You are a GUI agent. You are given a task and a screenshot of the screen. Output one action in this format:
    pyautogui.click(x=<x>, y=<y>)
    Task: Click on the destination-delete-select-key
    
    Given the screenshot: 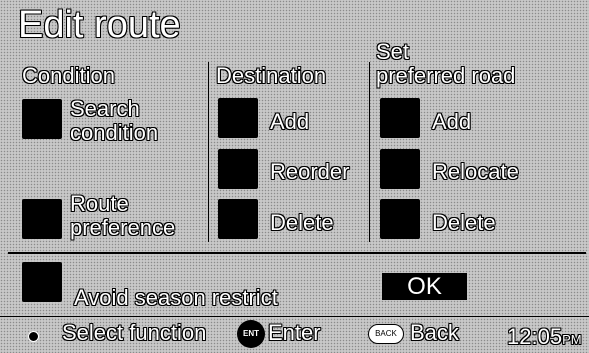 What is the action you would take?
    pyautogui.click(x=238, y=219)
    